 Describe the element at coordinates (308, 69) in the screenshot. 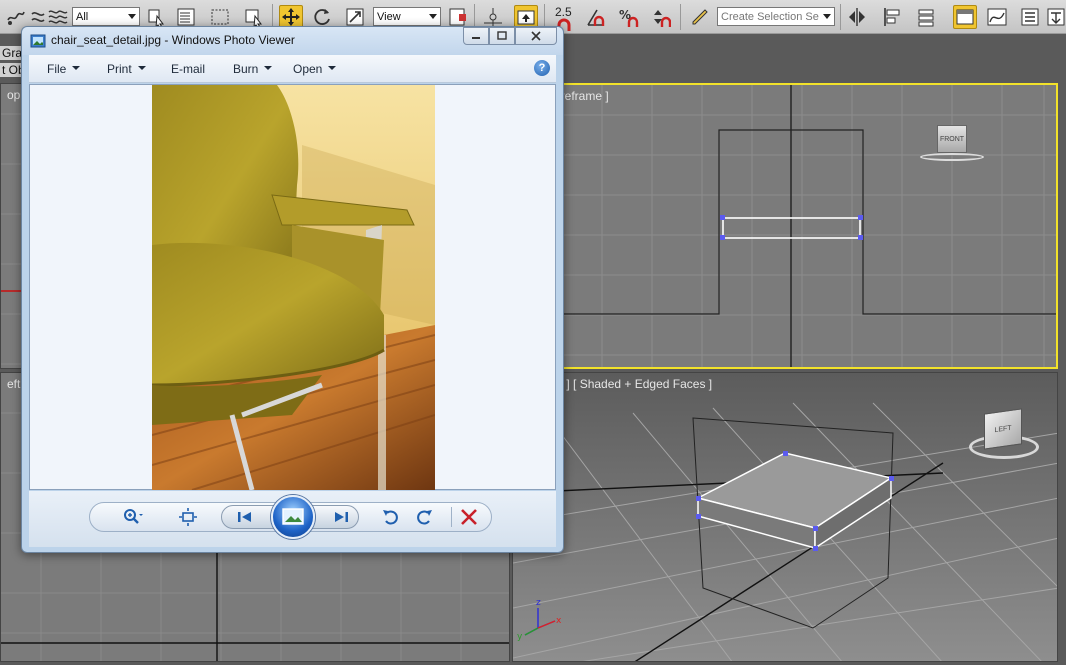

I see `menu-open-label: Open` at that location.